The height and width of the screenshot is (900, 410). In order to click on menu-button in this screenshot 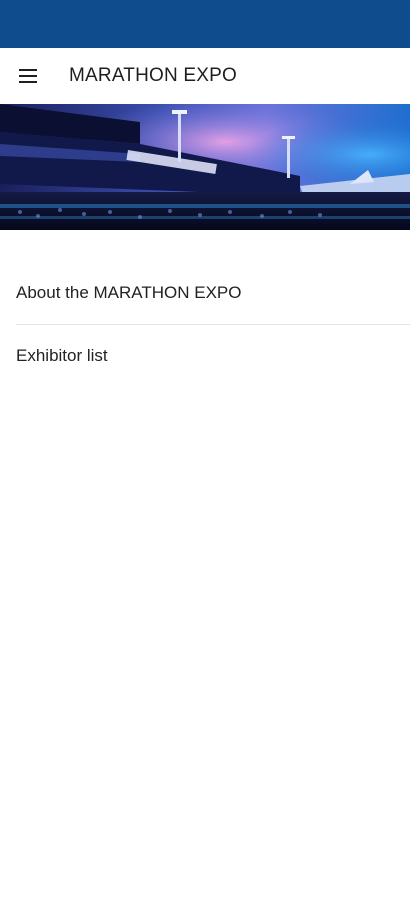, I will do `click(28, 76)`.